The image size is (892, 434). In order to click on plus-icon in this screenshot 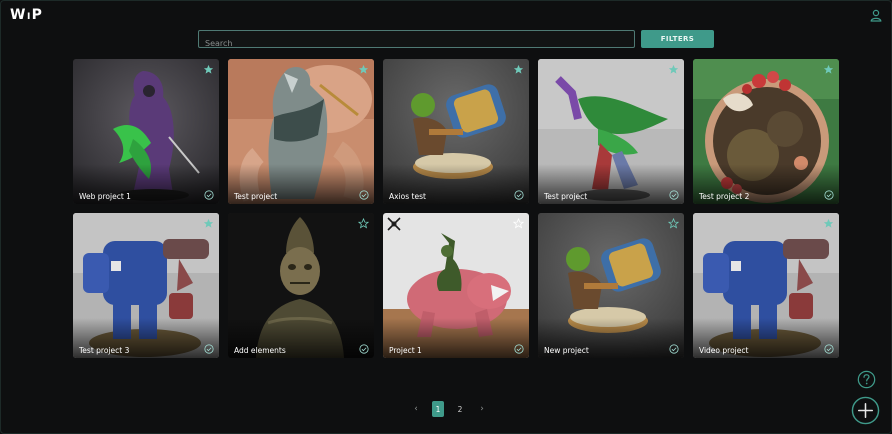, I will do `click(865, 410)`.